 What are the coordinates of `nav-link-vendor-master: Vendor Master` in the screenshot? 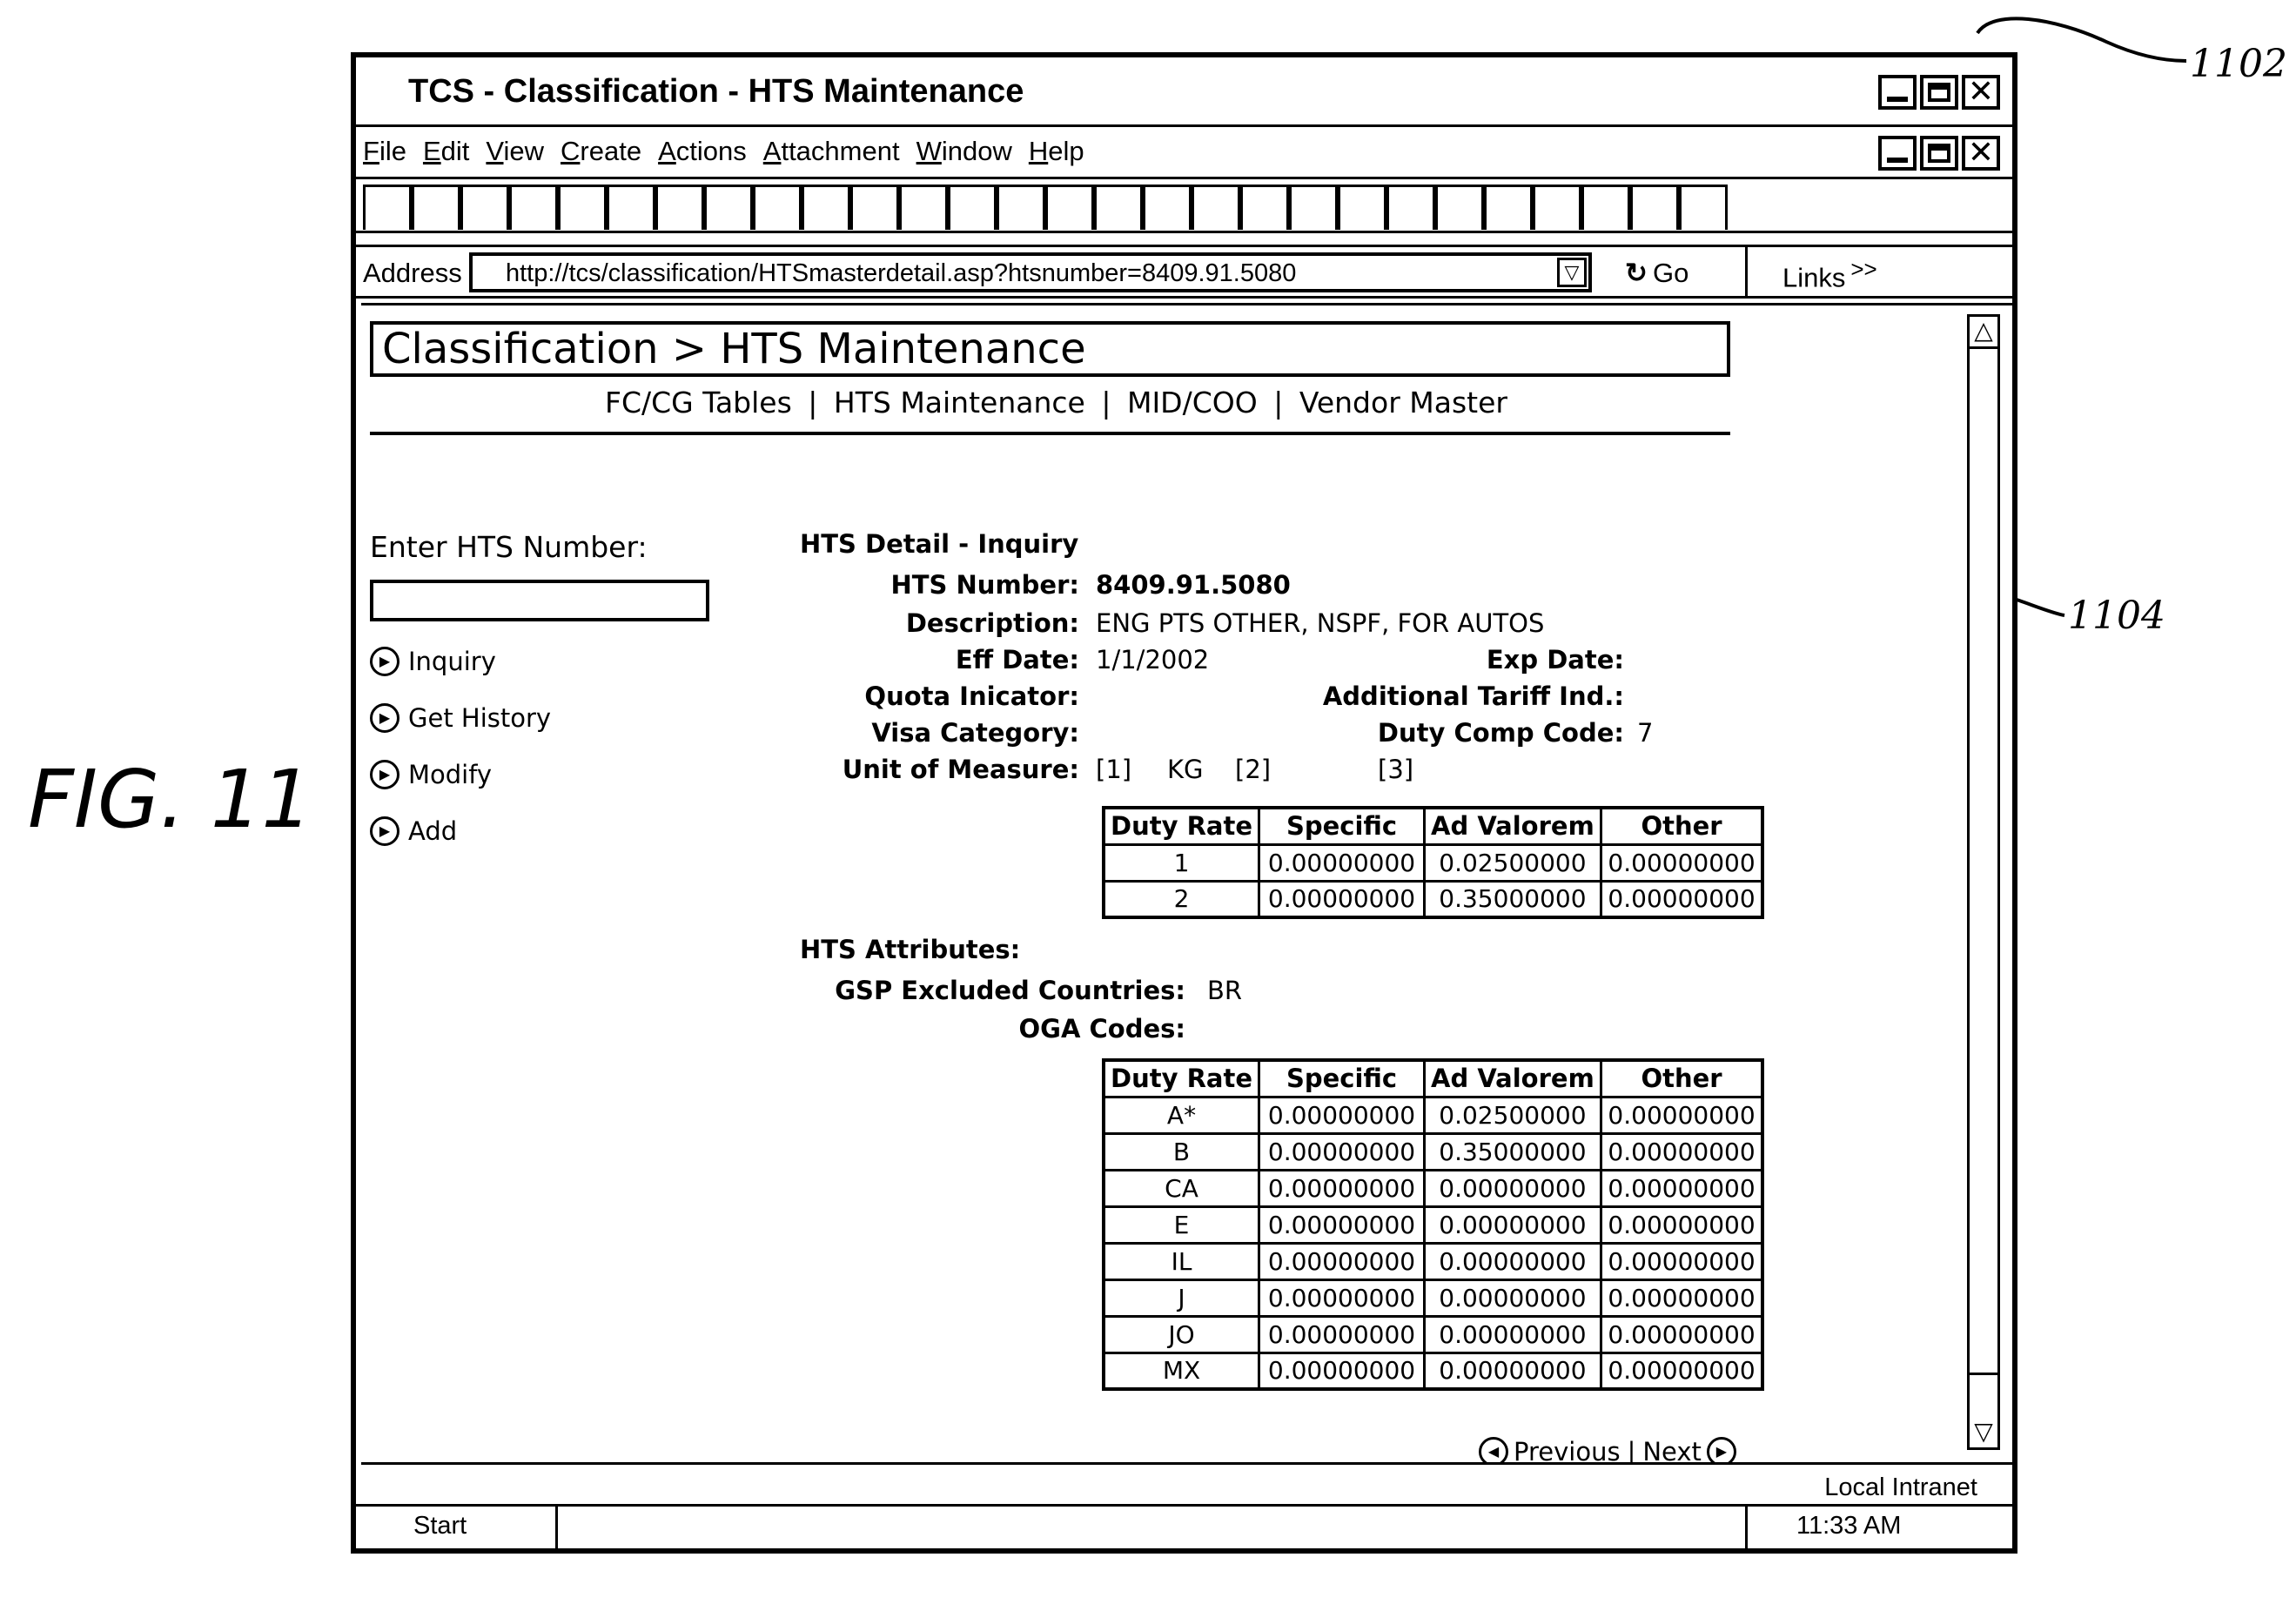 It's located at (1403, 403).